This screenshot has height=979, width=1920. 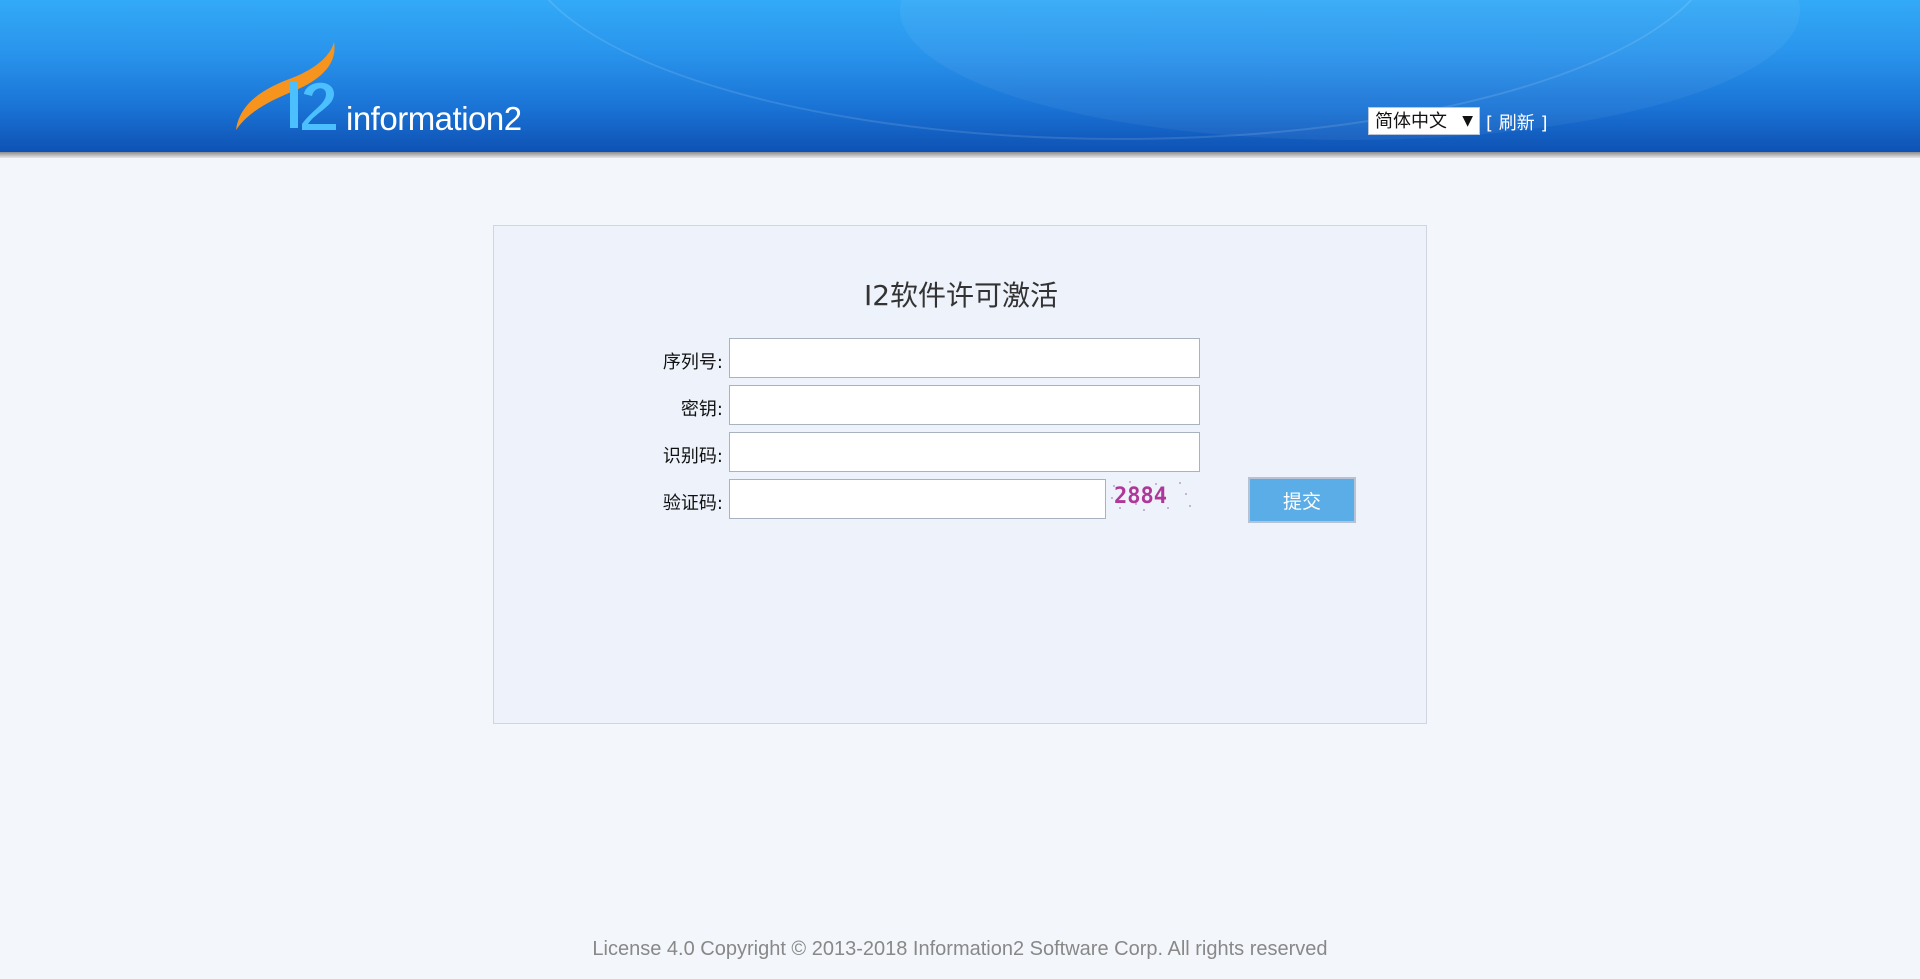 I want to click on dropdown-arrow-icon: ▼, so click(x=1467, y=121).